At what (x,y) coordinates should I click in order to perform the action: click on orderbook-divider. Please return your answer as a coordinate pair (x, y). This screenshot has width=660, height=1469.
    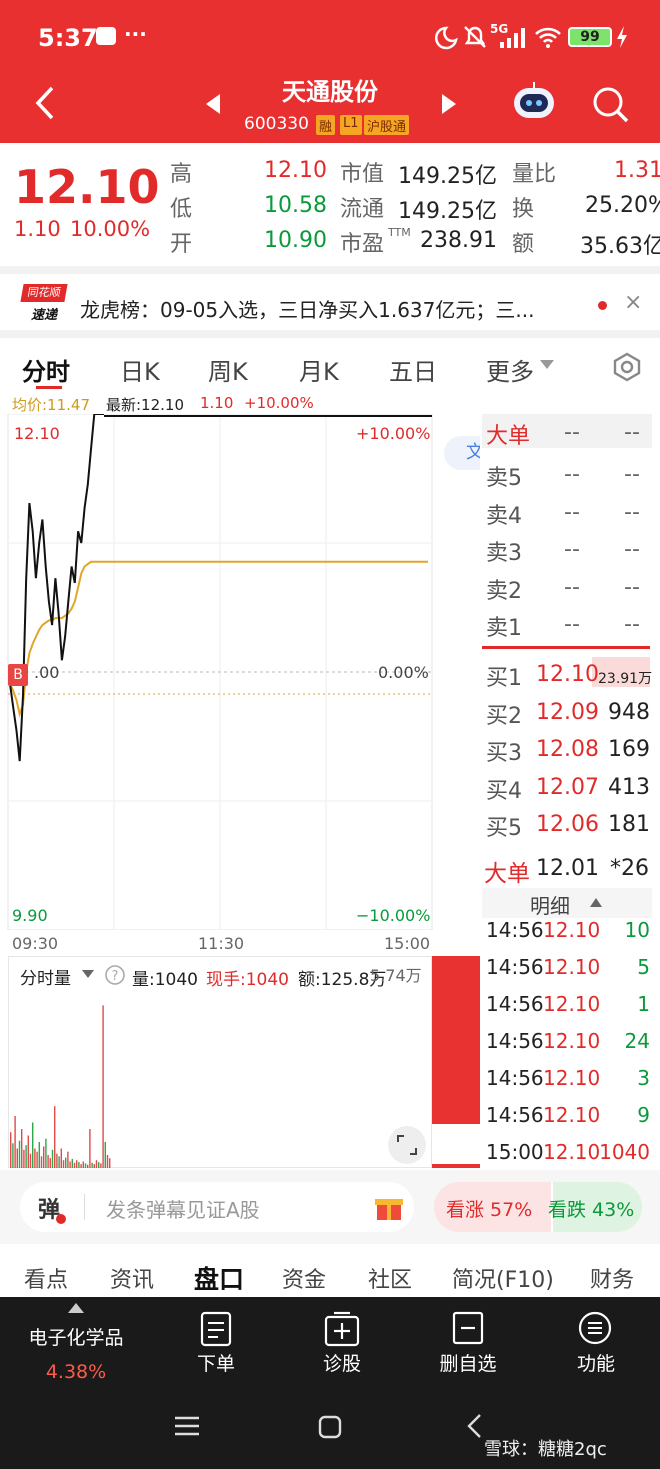
    Looking at the image, I should click on (566, 647).